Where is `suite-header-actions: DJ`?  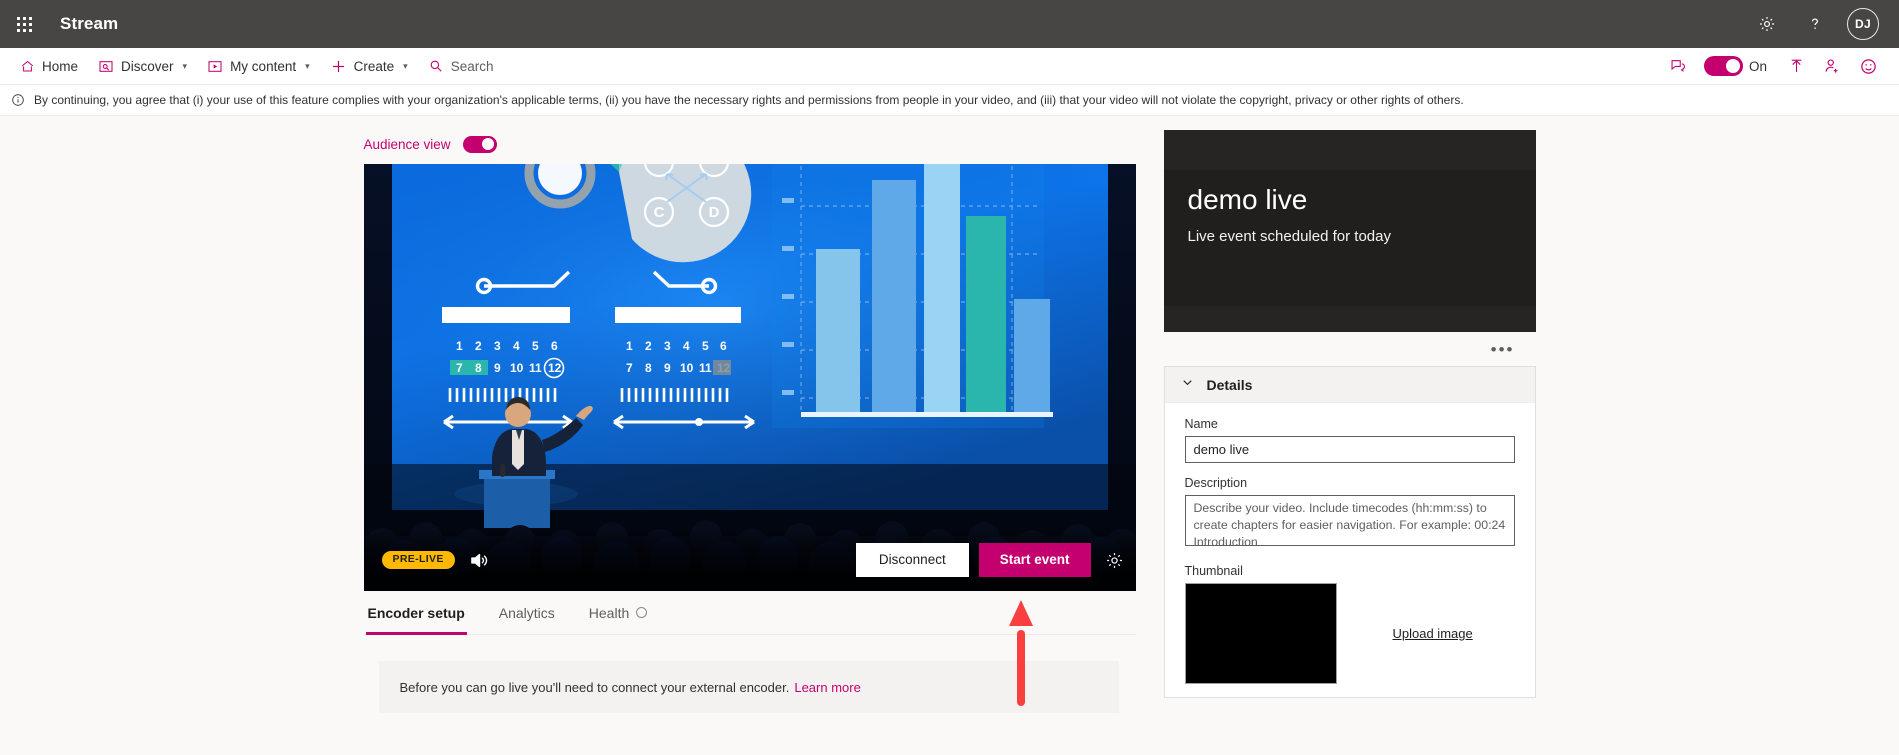
suite-header-actions: DJ is located at coordinates (1815, 24).